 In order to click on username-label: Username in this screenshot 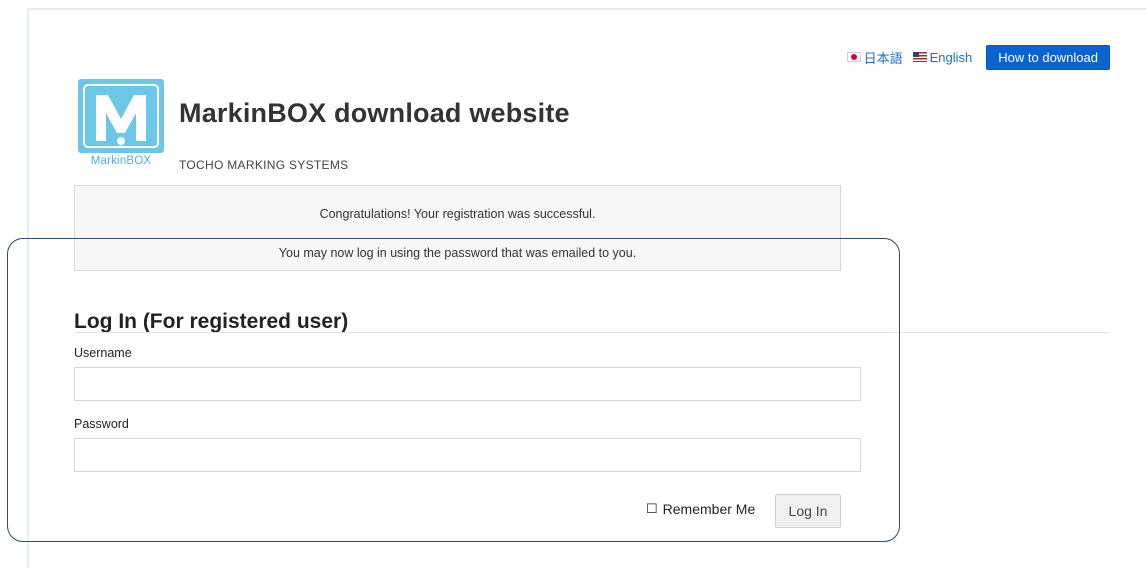, I will do `click(103, 353)`.